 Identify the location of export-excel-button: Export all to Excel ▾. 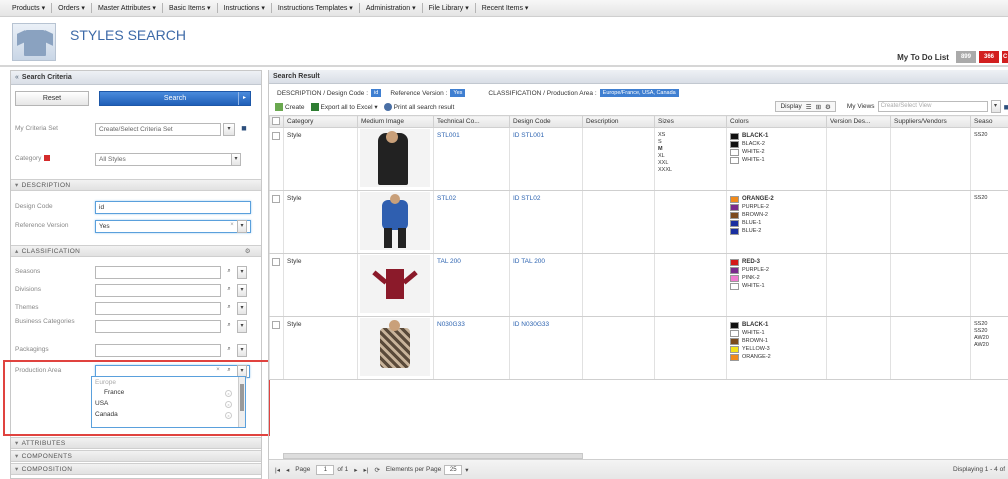
(344, 107).